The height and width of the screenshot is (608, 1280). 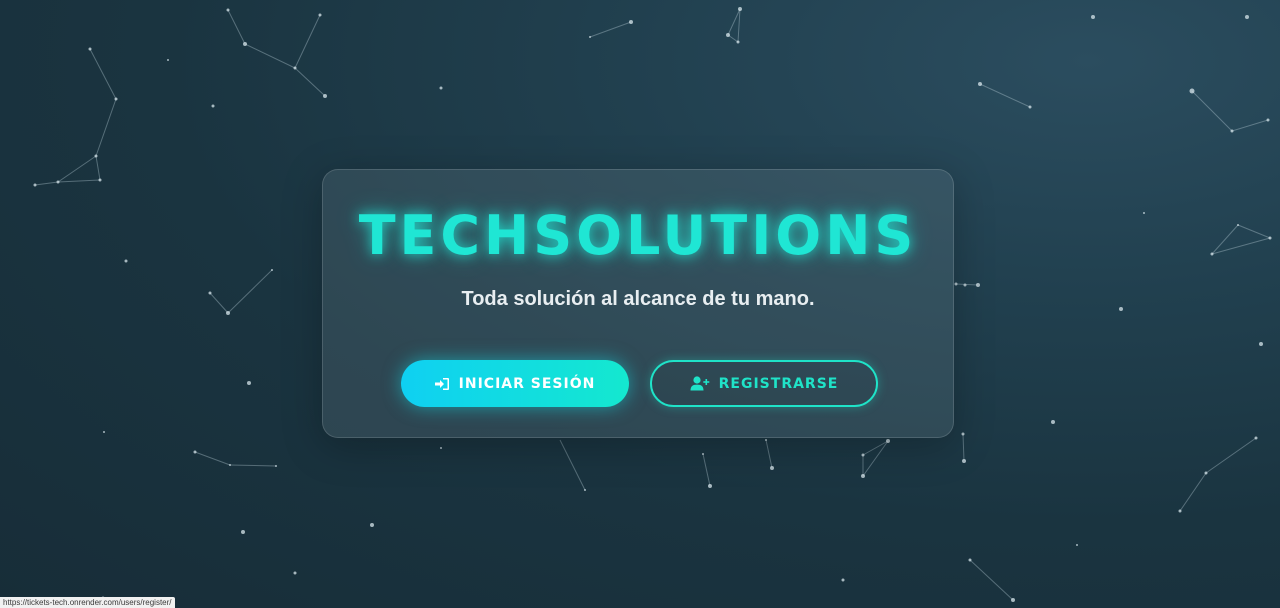 I want to click on register-button-label: REGISTRARSE, so click(x=778, y=383).